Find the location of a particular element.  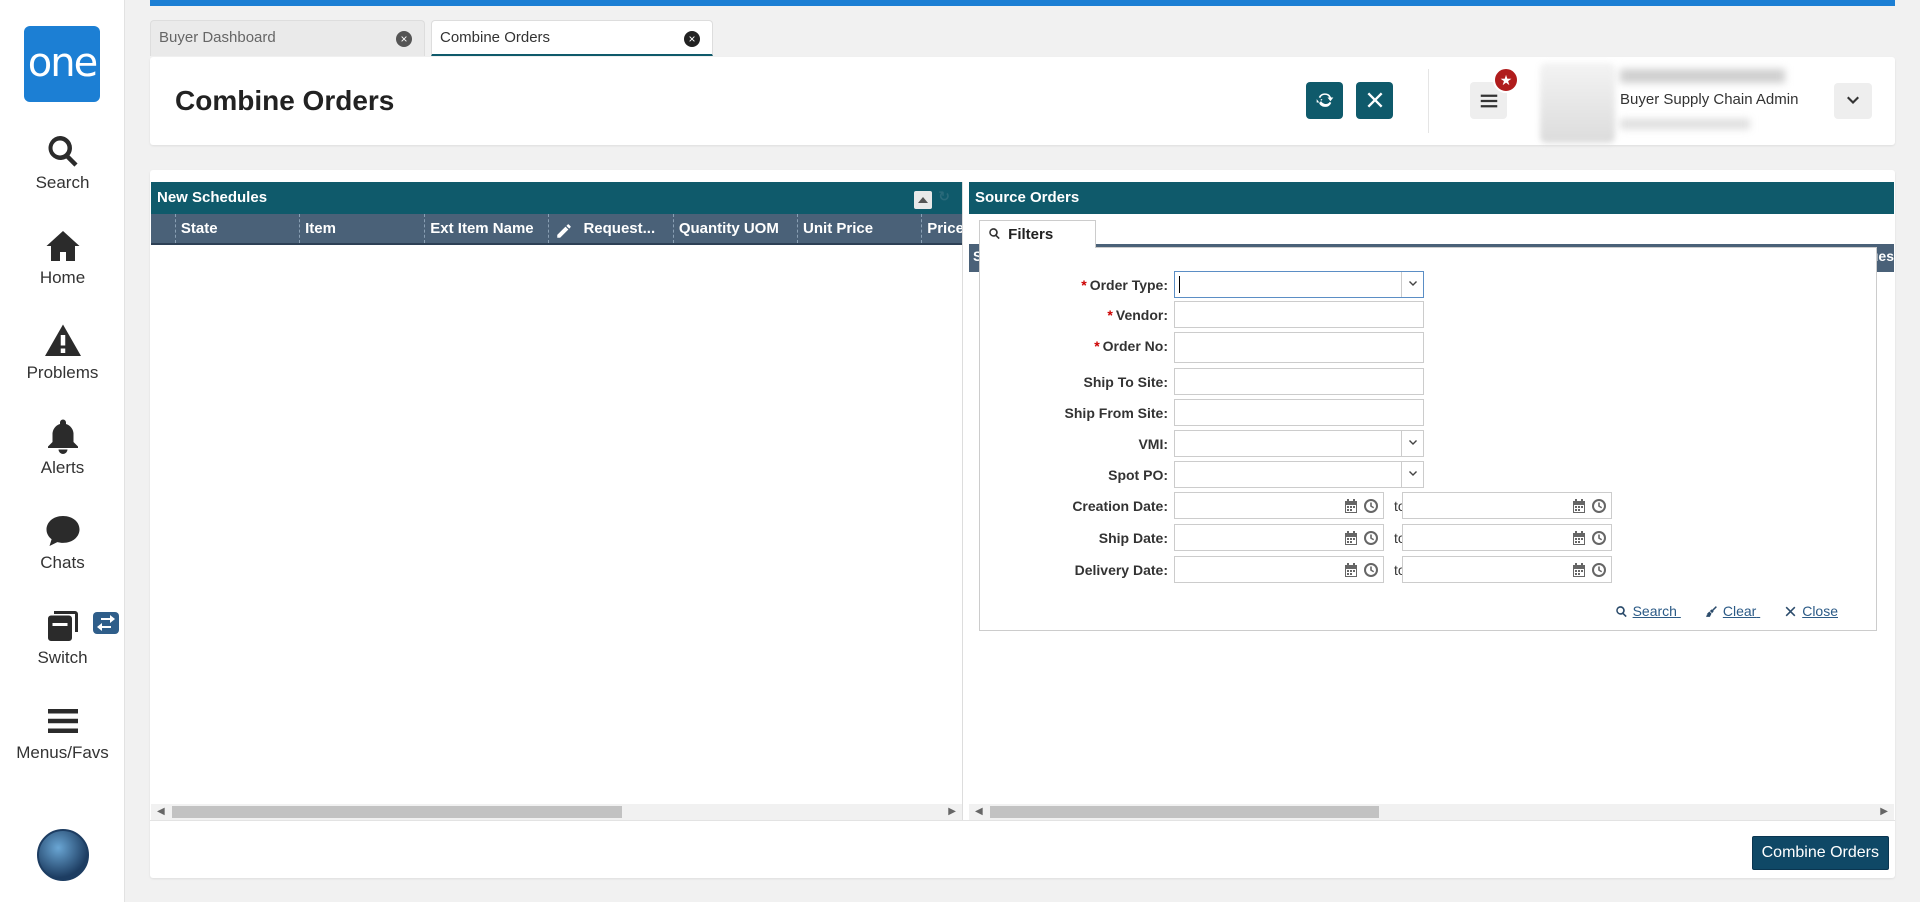

favorite-star-icon: ★ is located at coordinates (1506, 80).